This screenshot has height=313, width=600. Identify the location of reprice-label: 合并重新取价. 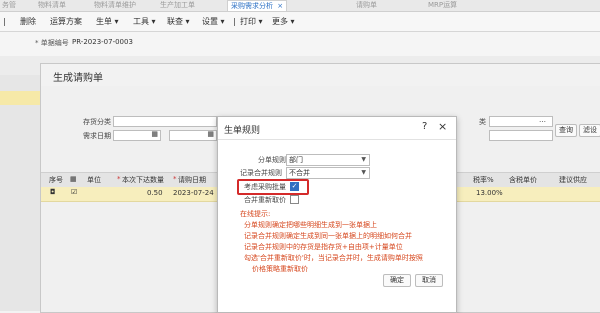
(265, 200).